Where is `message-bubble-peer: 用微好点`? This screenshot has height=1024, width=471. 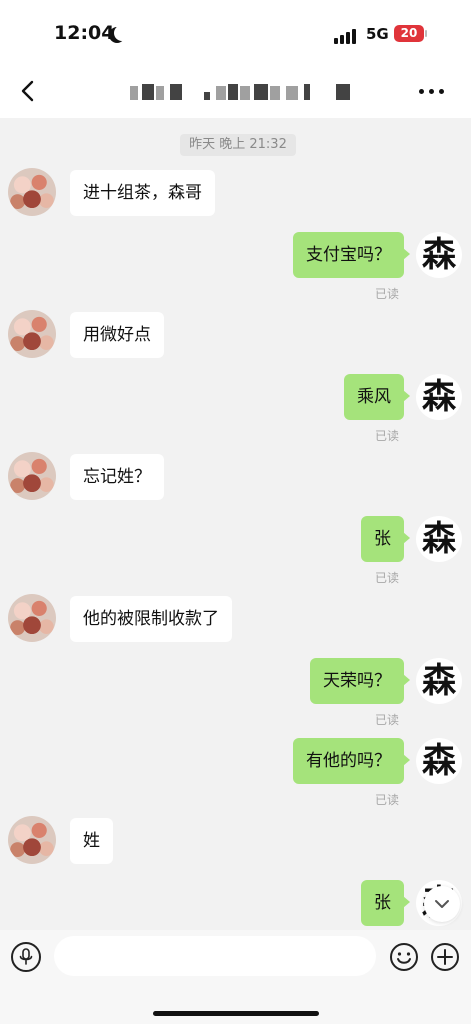
message-bubble-peer: 用微好点 is located at coordinates (117, 335).